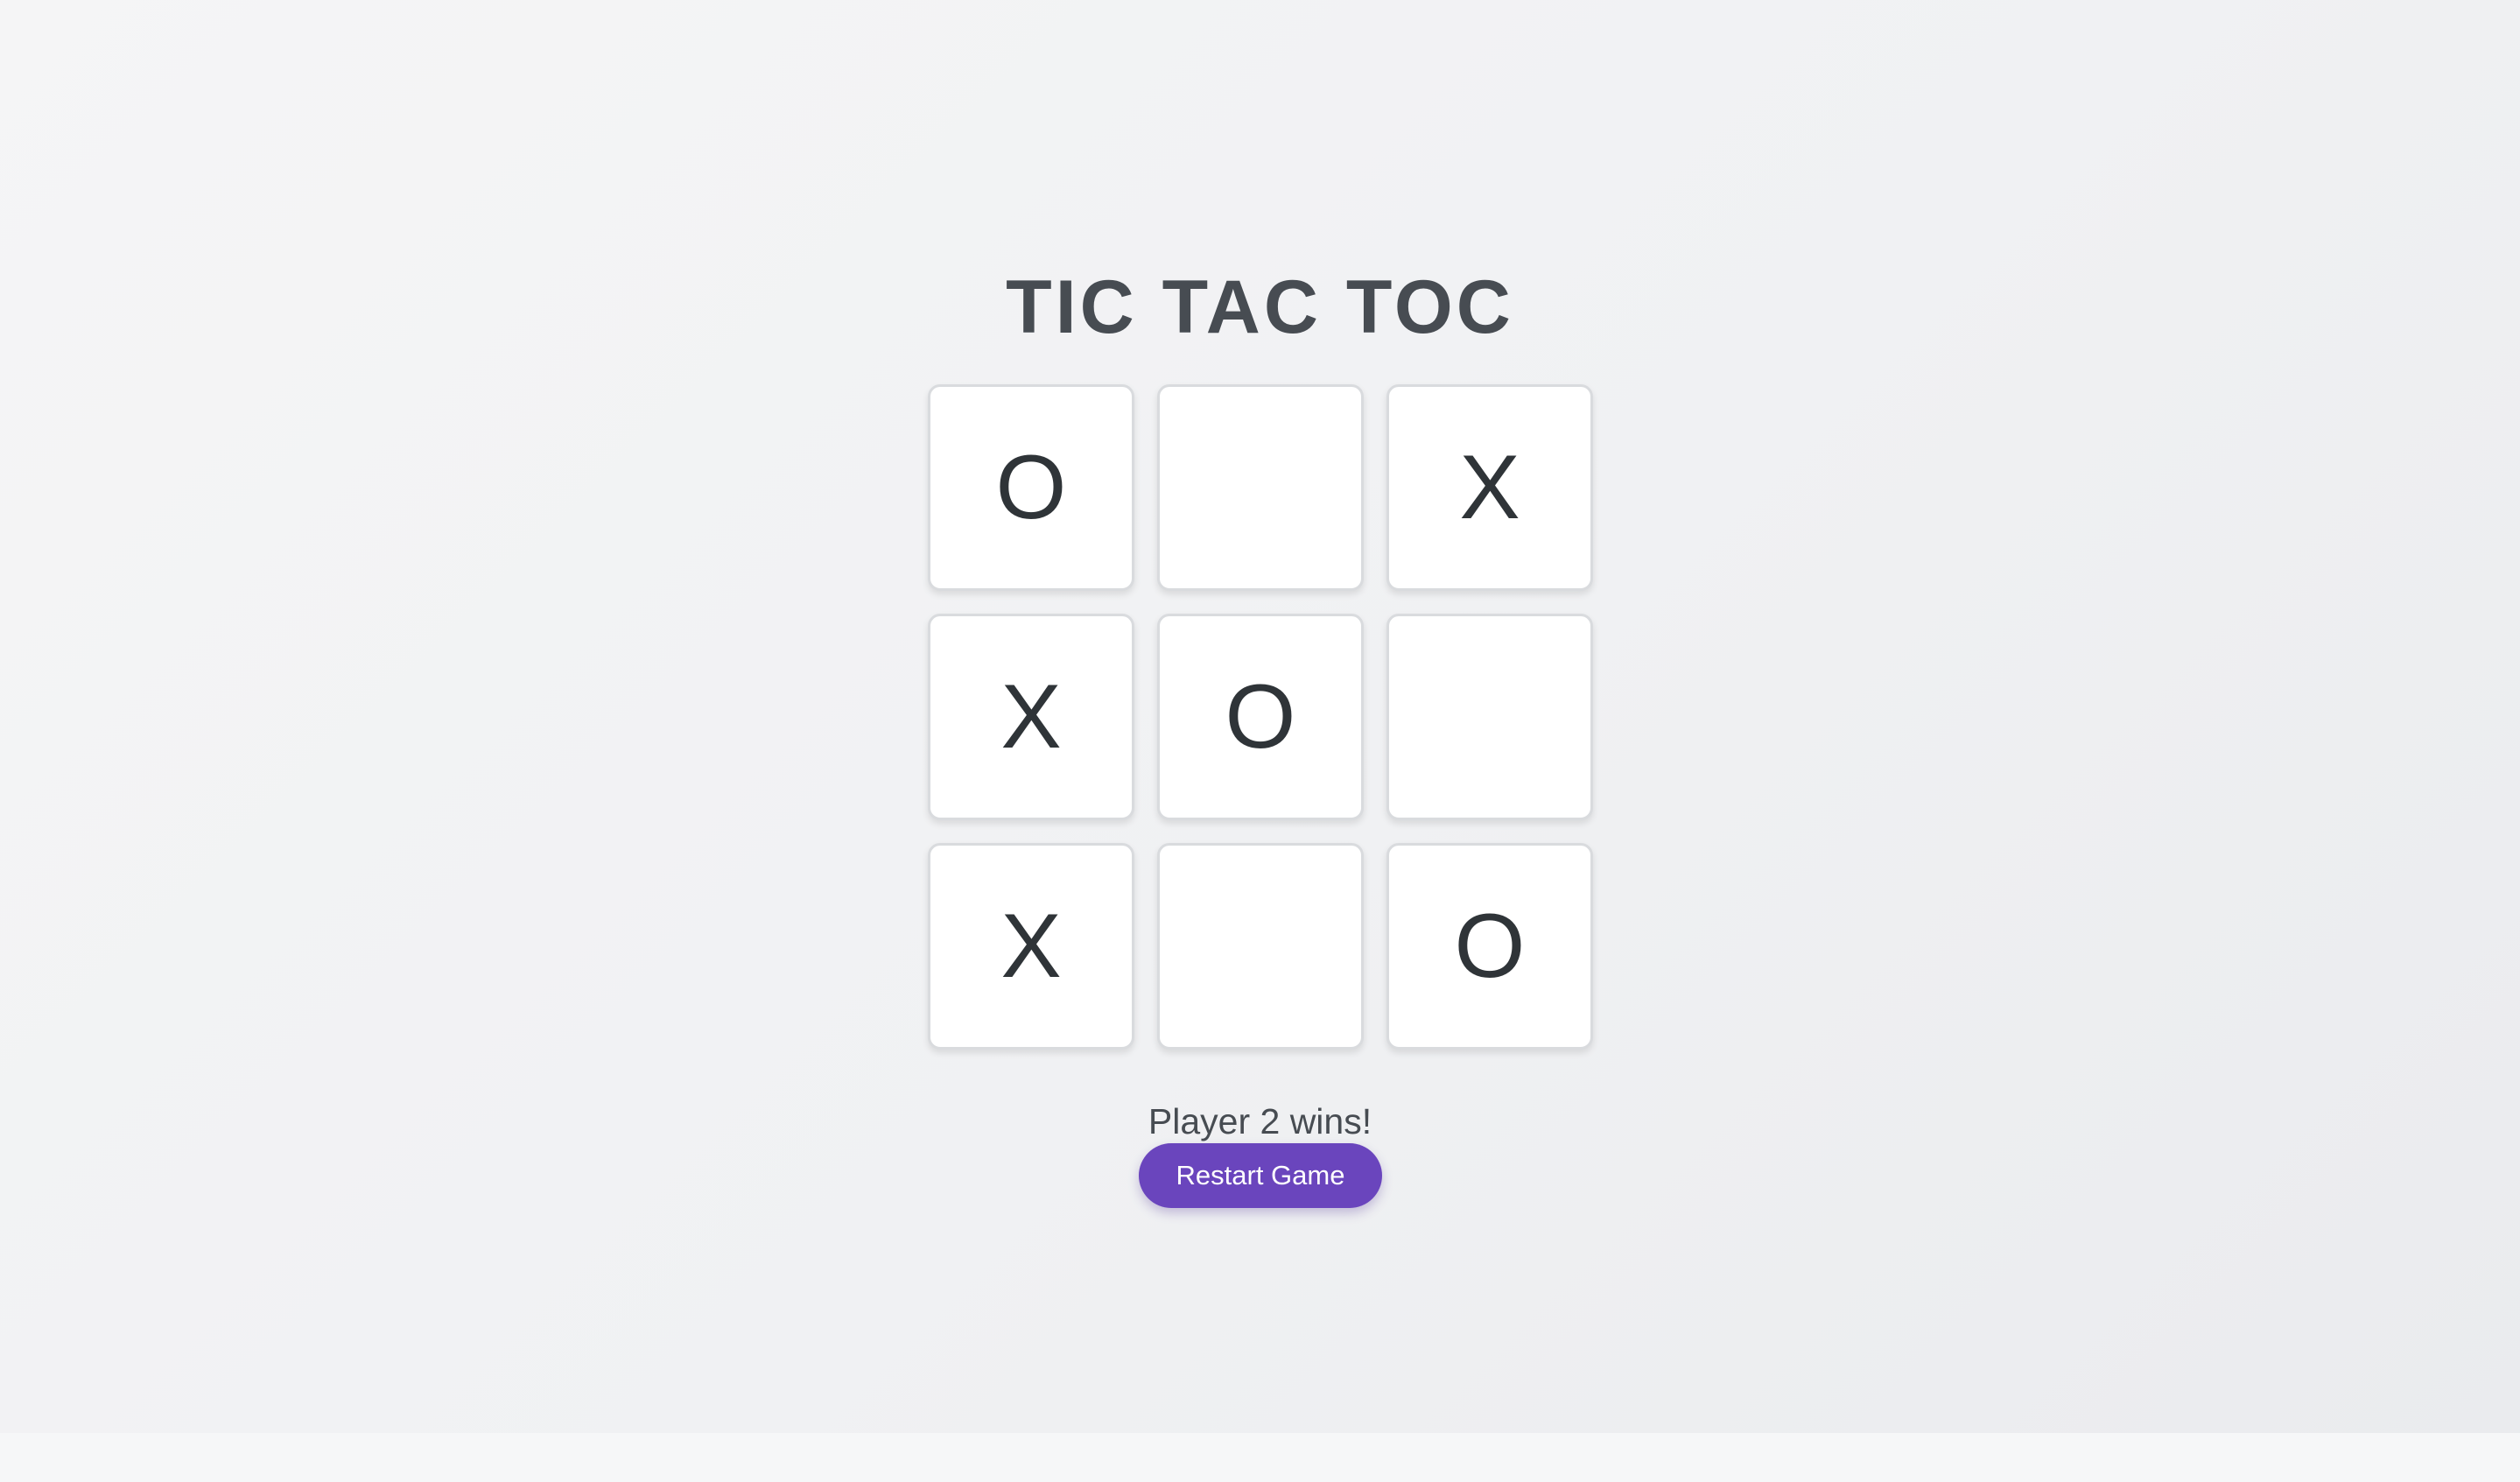 Image resolution: width=2520 pixels, height=1482 pixels. I want to click on game-title: TIC TAC TOC, so click(1260, 307).